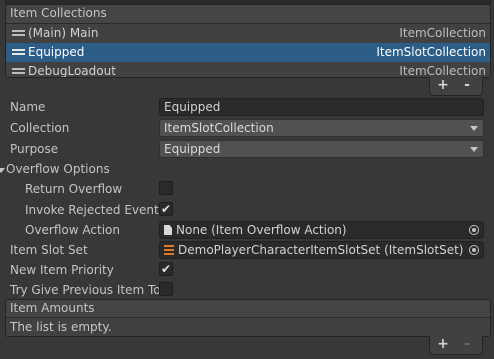 The width and height of the screenshot is (494, 359). I want to click on try-give-previous-checkbox, so click(166, 289).